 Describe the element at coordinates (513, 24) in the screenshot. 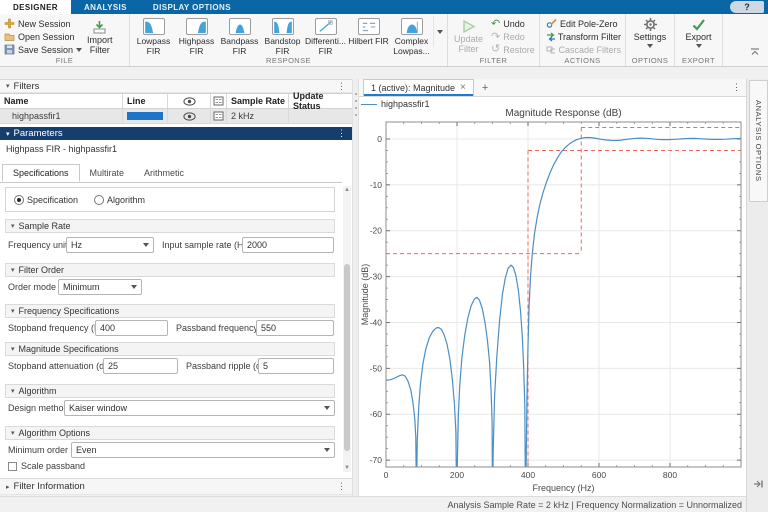

I see `undo-button: ↶ Undo` at that location.